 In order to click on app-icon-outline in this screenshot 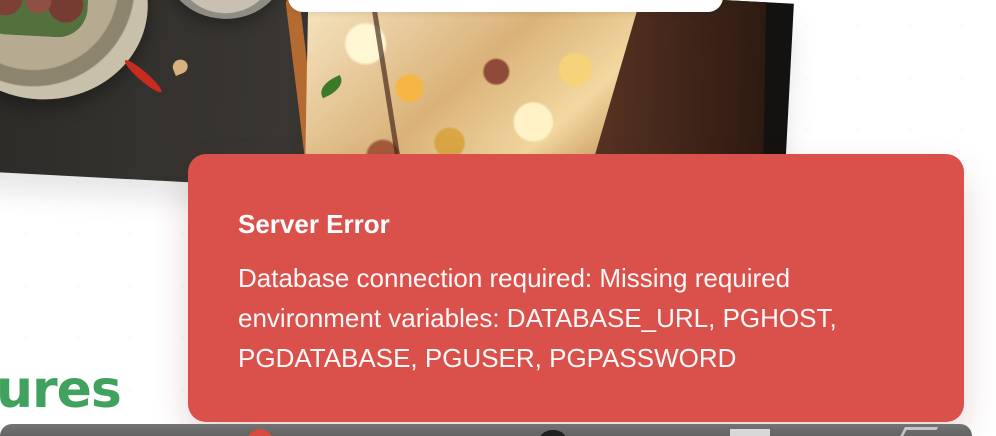, I will do `click(916, 431)`.